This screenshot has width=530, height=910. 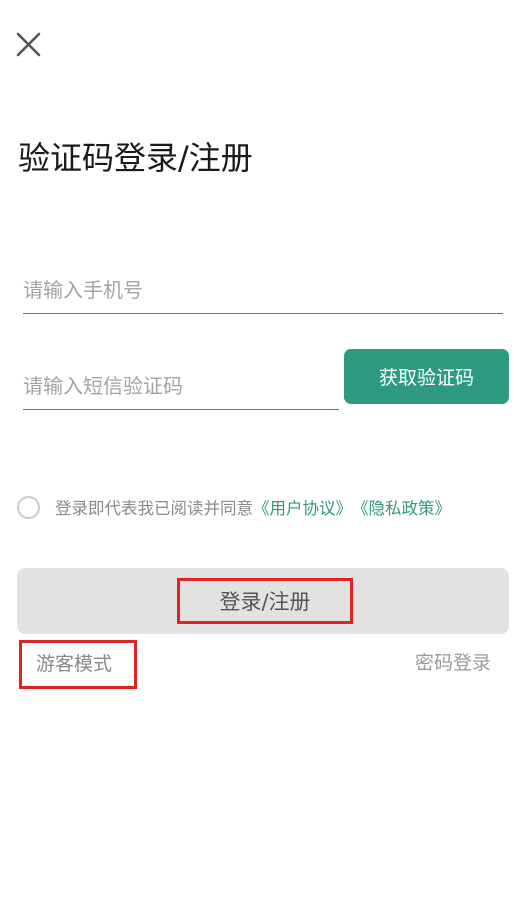 I want to click on privacy-policy-link: 《隐私政策》, so click(x=401, y=507).